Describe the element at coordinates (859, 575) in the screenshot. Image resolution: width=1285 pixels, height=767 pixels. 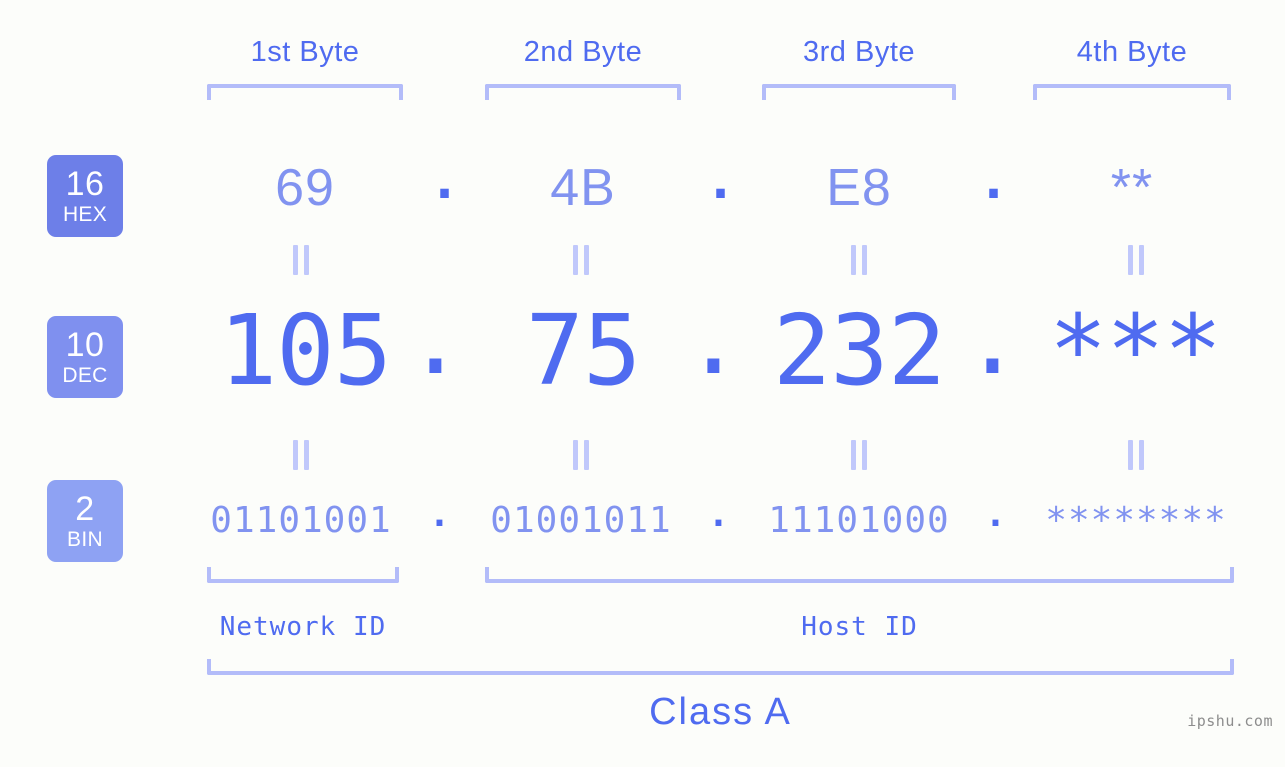
I see `host-id-bracket` at that location.